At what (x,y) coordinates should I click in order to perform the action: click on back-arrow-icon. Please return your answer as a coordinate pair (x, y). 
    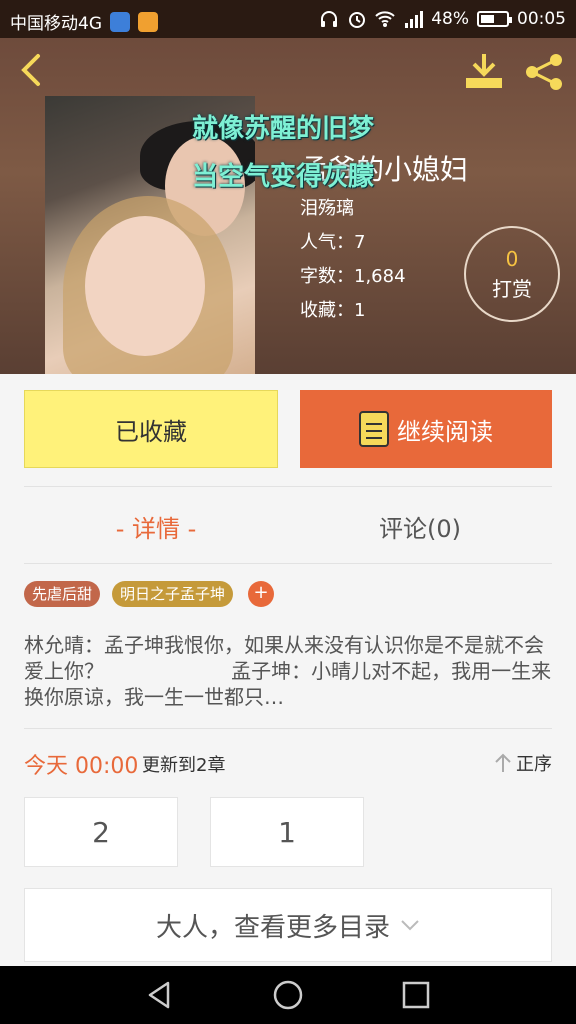
    Looking at the image, I should click on (32, 70).